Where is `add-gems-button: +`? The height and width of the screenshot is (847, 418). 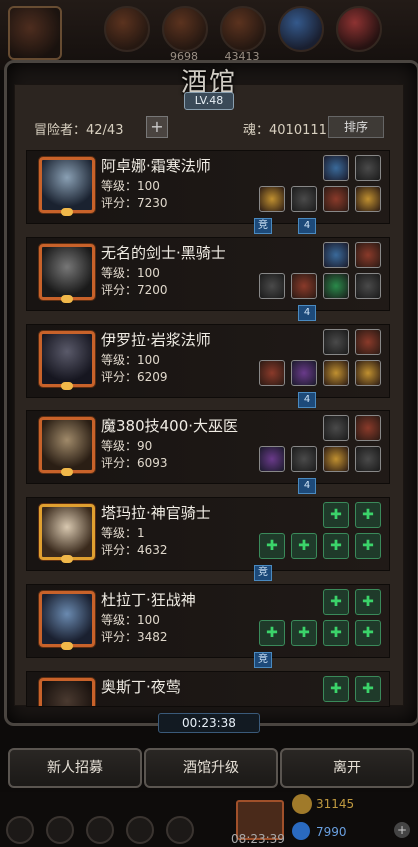
add-gems-button: + is located at coordinates (402, 830).